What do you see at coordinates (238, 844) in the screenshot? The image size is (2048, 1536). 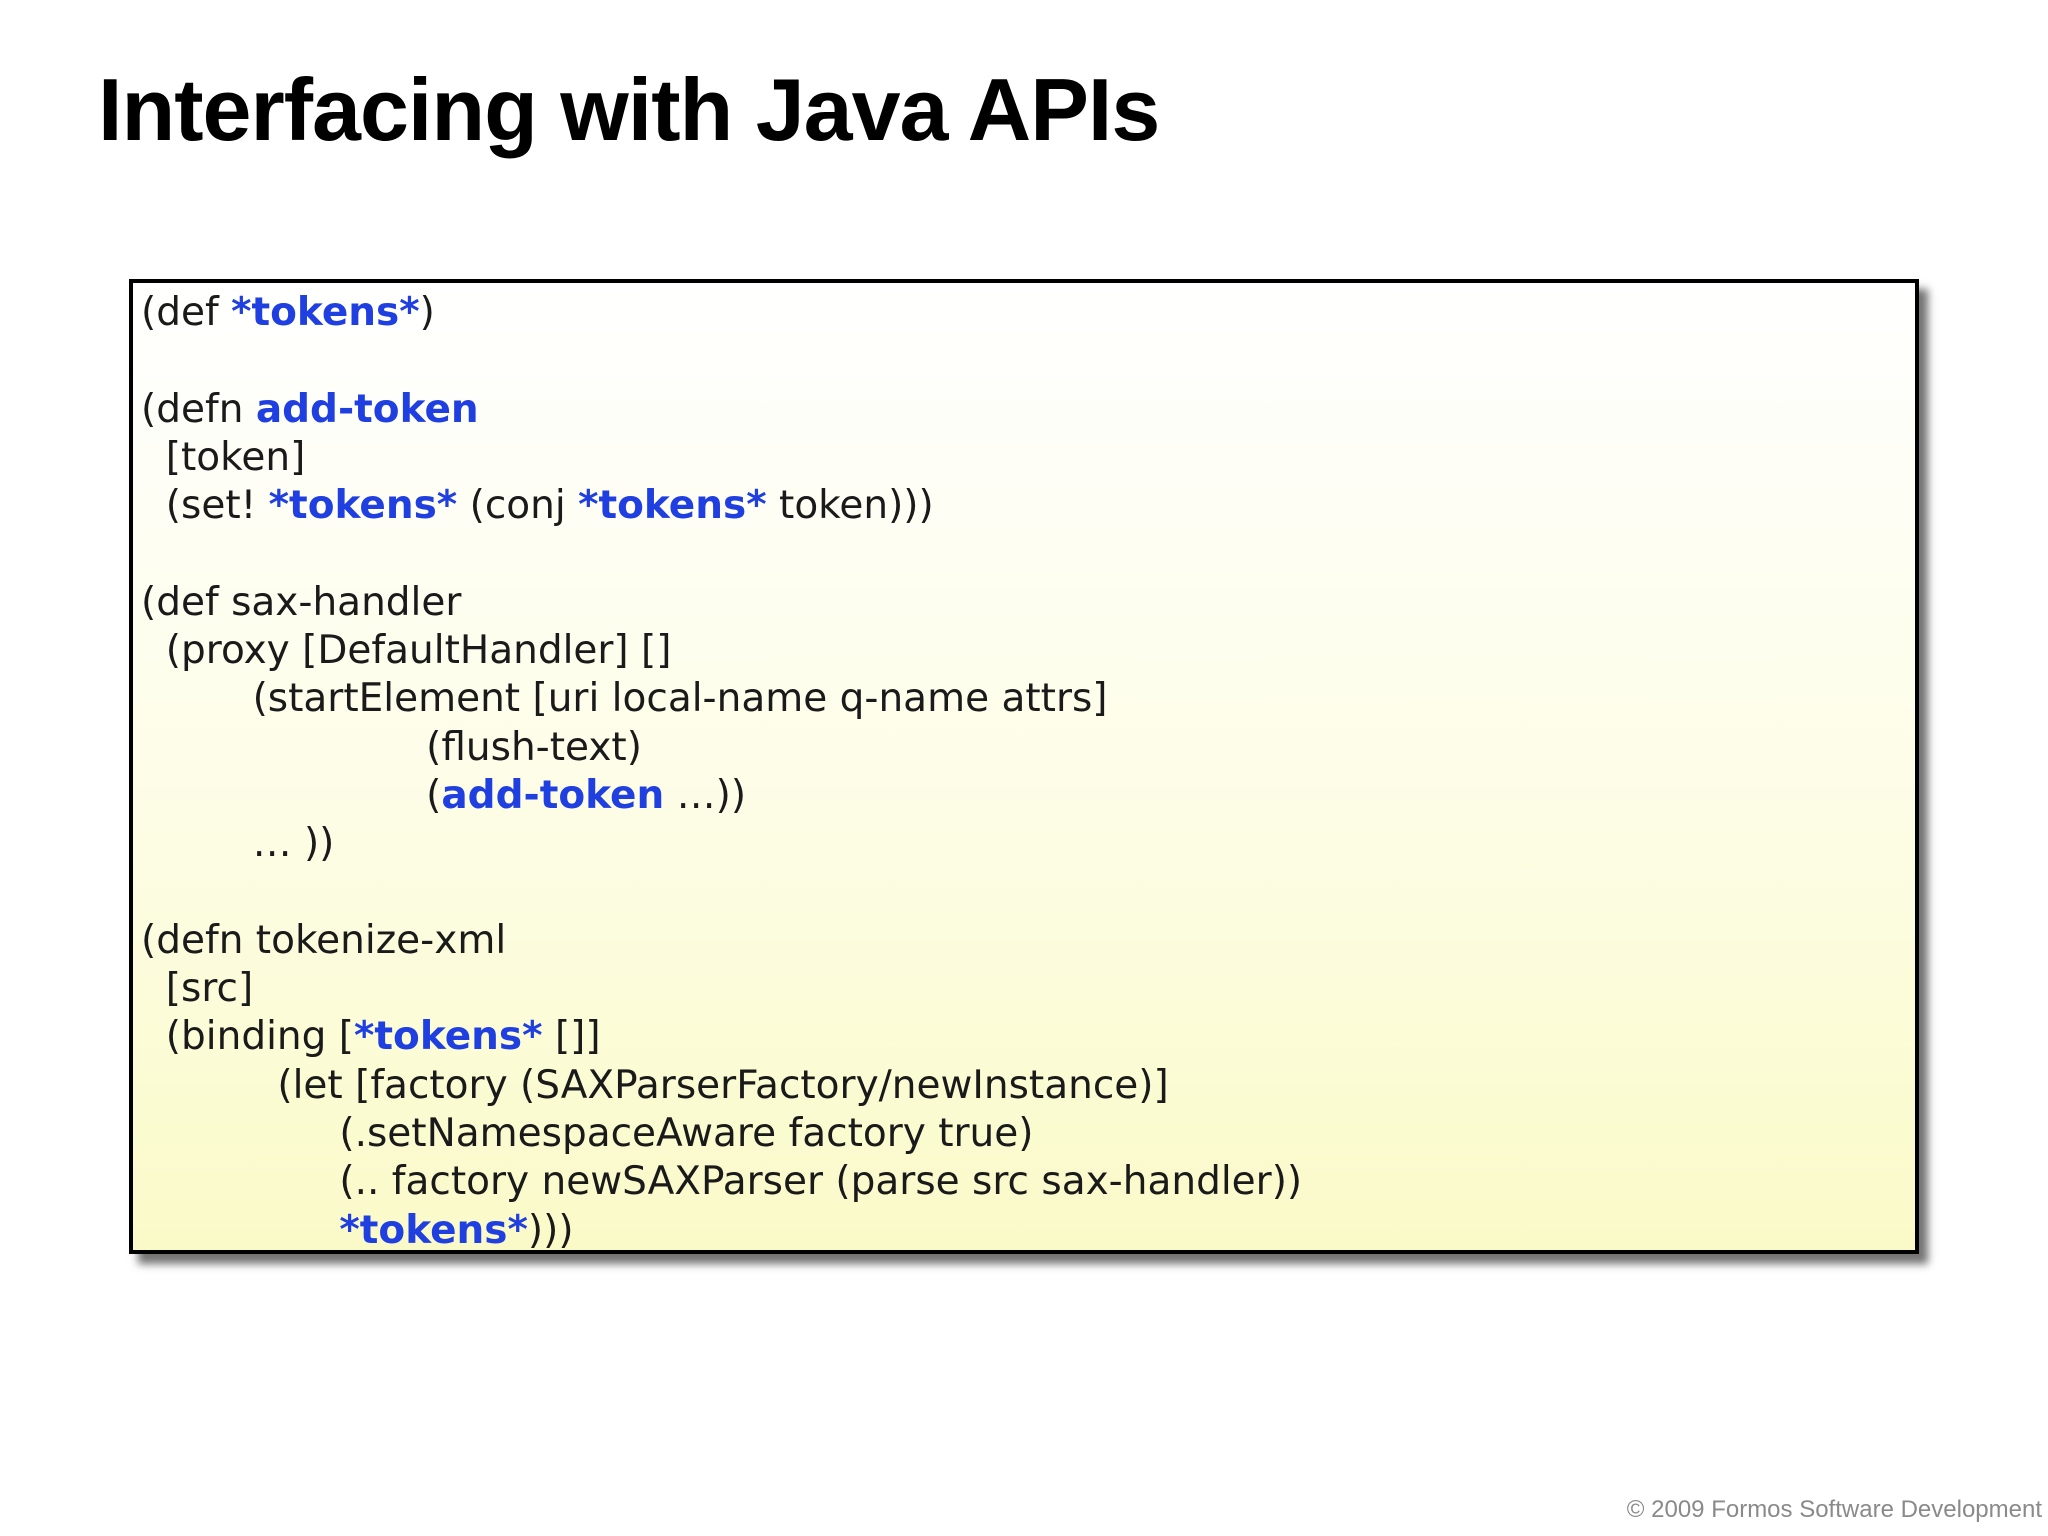 I see `code-text: … ))` at bounding box center [238, 844].